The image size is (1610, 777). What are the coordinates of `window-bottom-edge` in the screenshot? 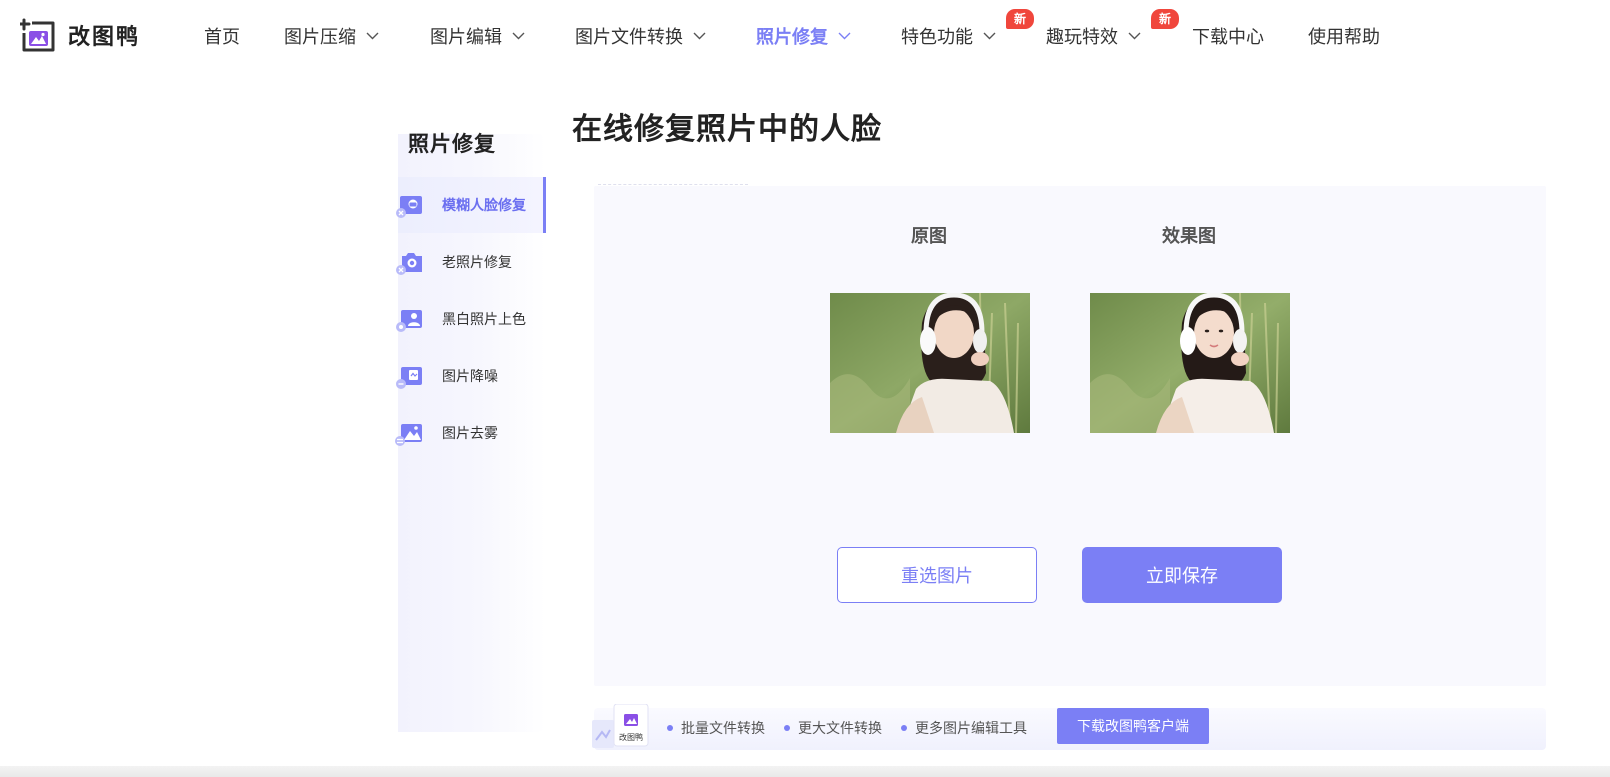 It's located at (805, 771).